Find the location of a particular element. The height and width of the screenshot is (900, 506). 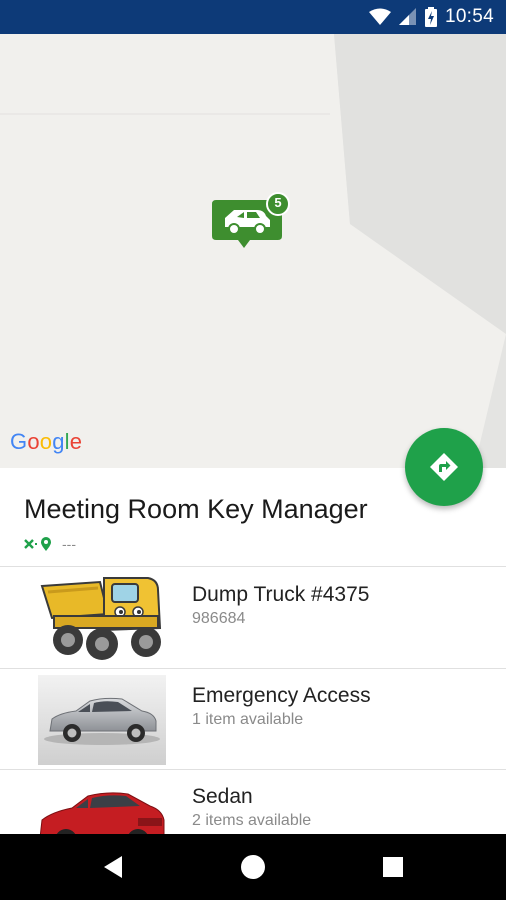

directions-button is located at coordinates (444, 467).